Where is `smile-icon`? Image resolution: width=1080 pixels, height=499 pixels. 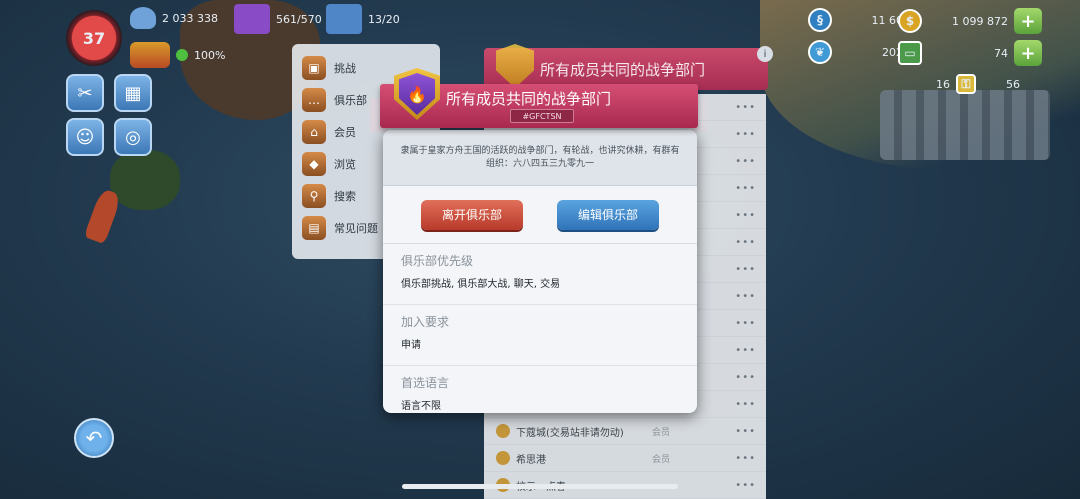
smile-icon is located at coordinates (182, 55).